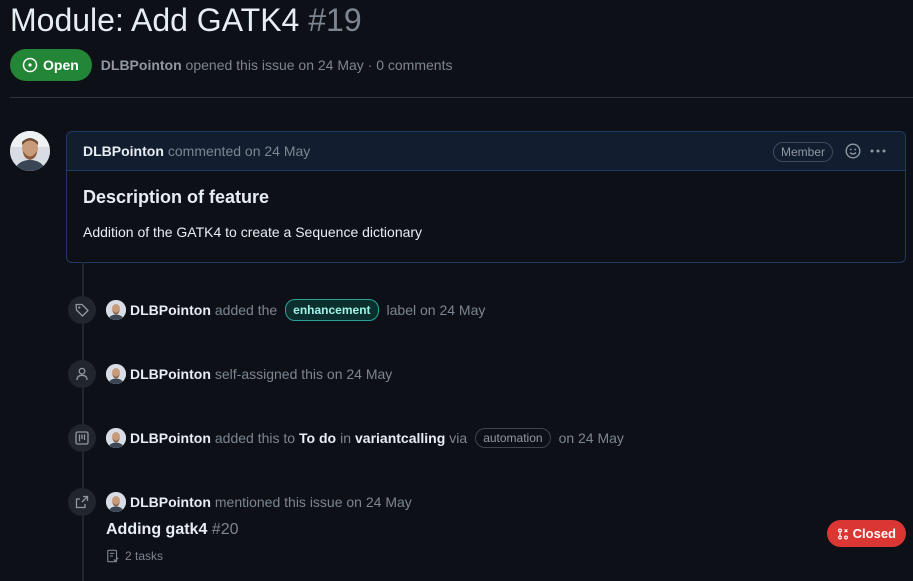  What do you see at coordinates (842, 533) in the screenshot?
I see `pull-request-closed-icon` at bounding box center [842, 533].